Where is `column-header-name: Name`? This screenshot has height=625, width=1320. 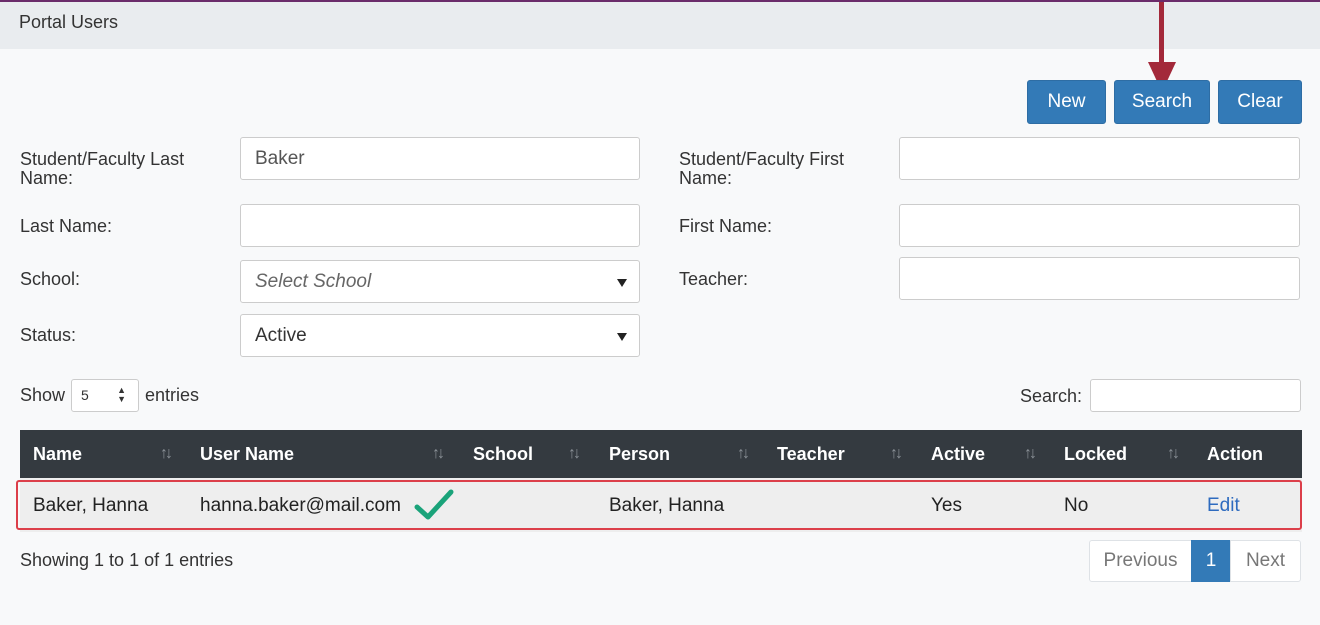
column-header-name: Name is located at coordinates (57, 454).